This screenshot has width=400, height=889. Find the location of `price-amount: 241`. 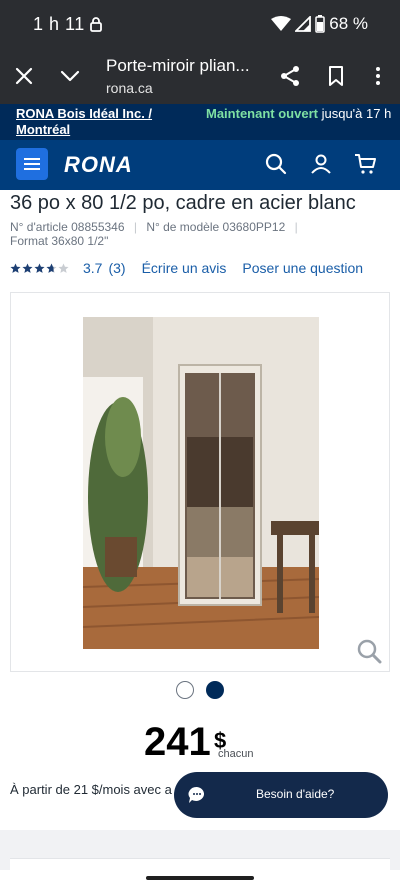

price-amount: 241 is located at coordinates (177, 742).